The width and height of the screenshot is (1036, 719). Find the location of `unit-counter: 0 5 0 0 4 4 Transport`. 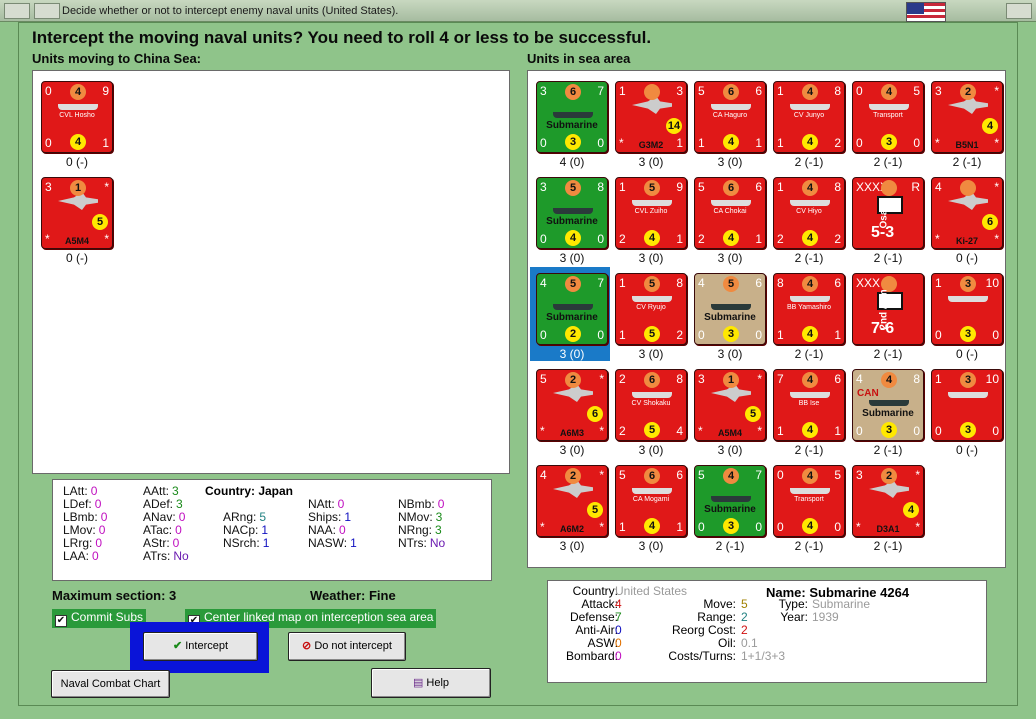

unit-counter: 0 5 0 0 4 4 Transport is located at coordinates (809, 501).